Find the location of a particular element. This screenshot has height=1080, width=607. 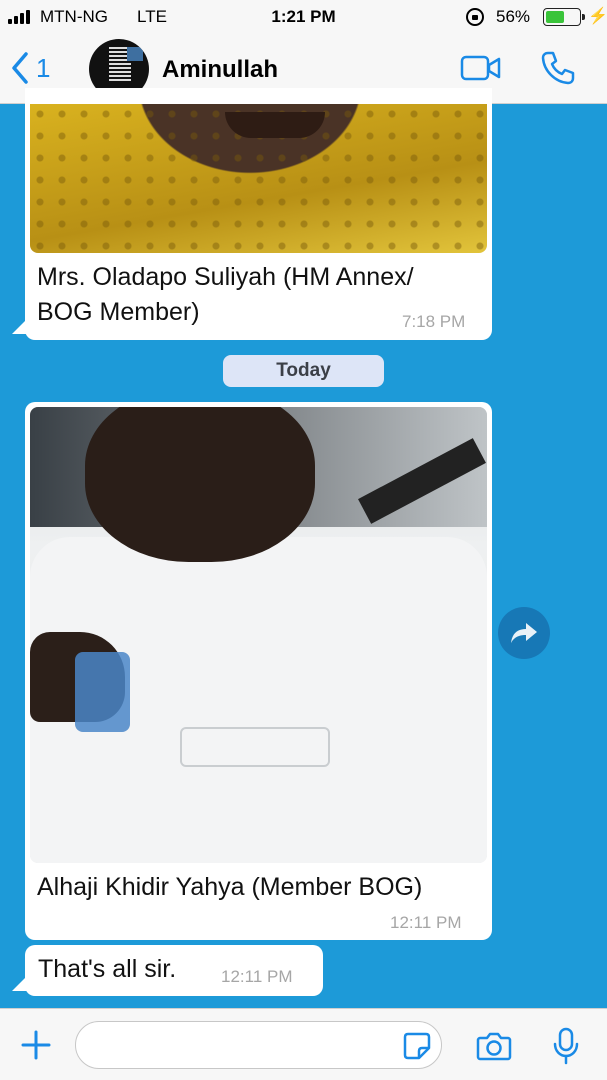

bubble-tail is located at coordinates (20, 983).